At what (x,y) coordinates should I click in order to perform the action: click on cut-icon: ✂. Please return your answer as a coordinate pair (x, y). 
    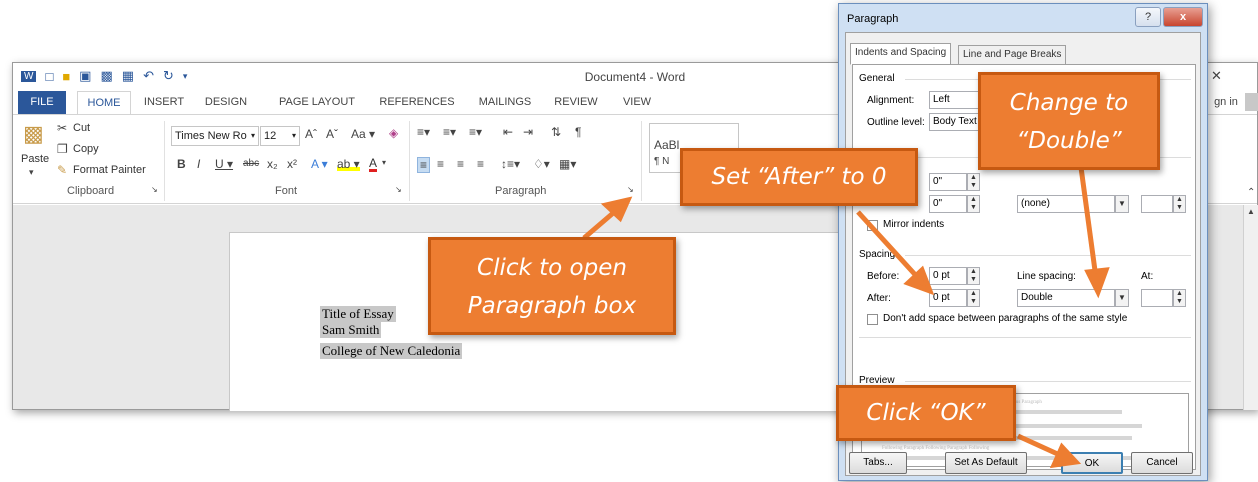
    Looking at the image, I should click on (62, 128).